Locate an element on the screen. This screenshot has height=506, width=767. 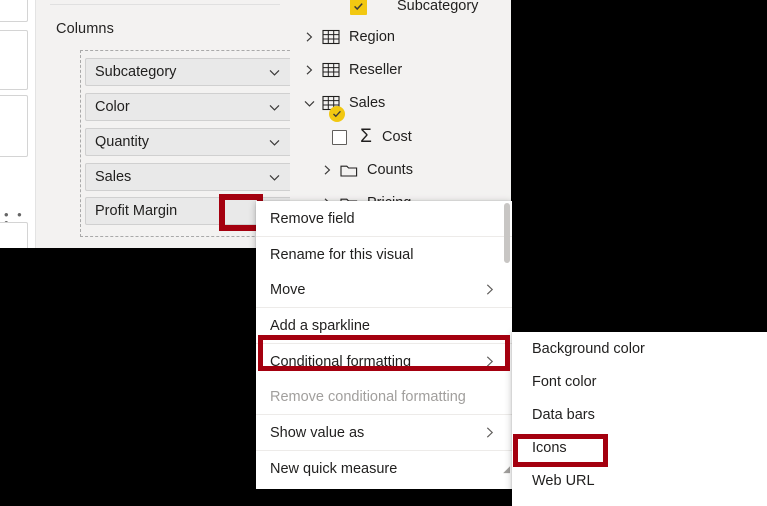
tree-item-label: Subcategory is located at coordinates (438, 7).